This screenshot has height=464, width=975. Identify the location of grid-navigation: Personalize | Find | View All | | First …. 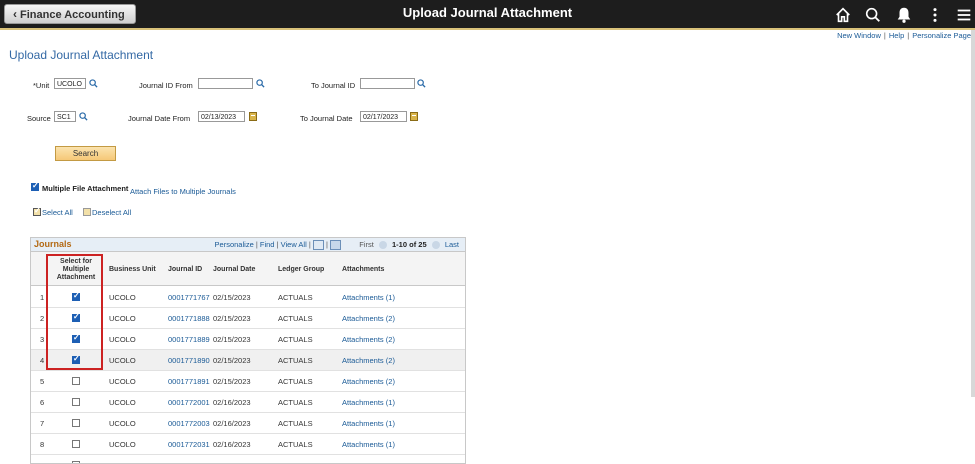
(336, 245).